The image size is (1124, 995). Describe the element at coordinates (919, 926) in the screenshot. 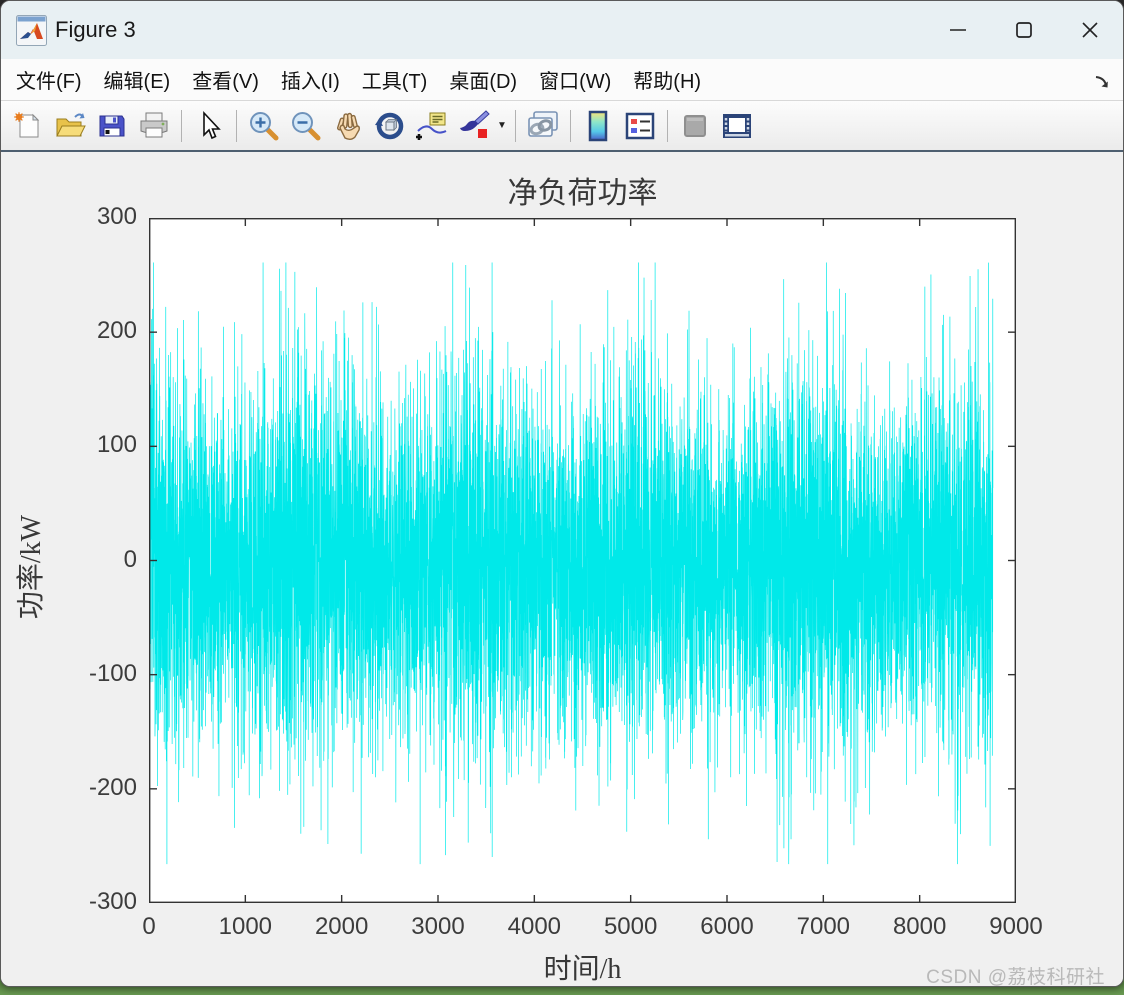

I see `x-tick-label: 8000` at that location.